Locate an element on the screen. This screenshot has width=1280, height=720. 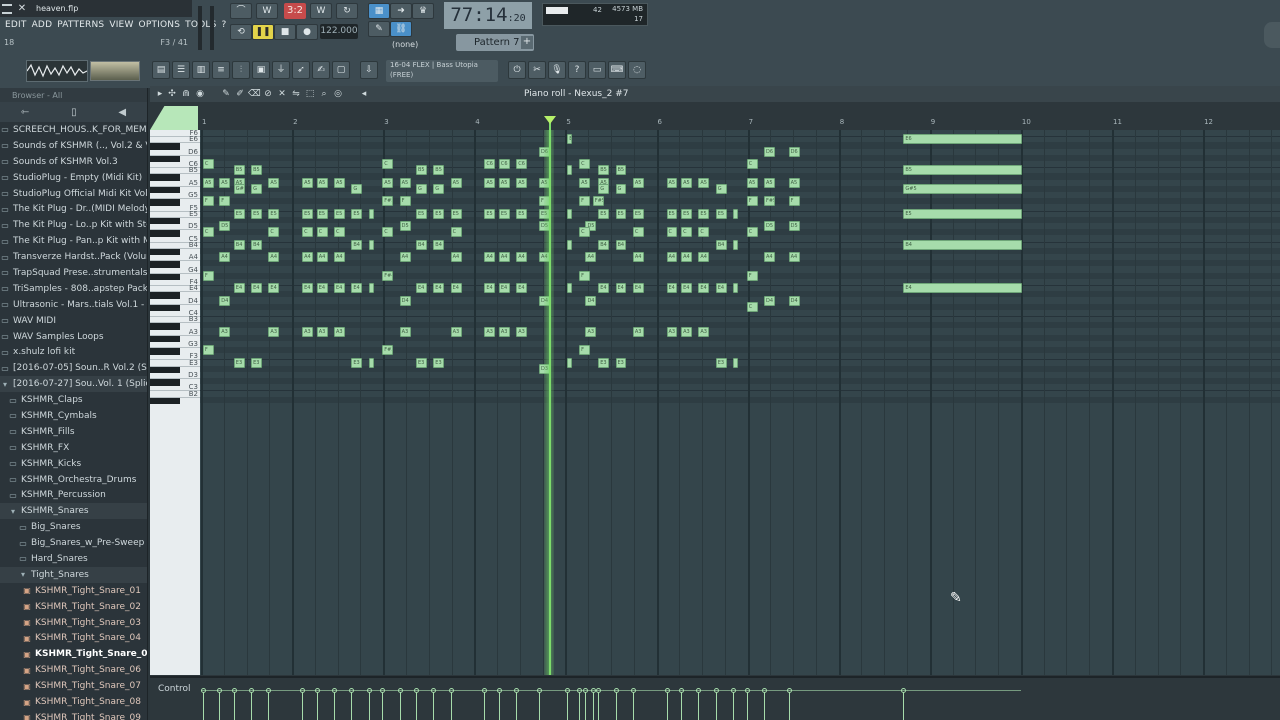
master-volume-slider is located at coordinates (115, 71).